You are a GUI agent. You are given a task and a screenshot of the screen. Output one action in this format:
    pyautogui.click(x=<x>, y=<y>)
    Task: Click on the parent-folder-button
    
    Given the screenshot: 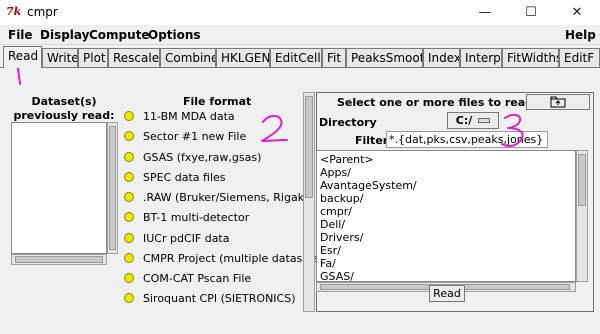 What is the action you would take?
    pyautogui.click(x=558, y=102)
    